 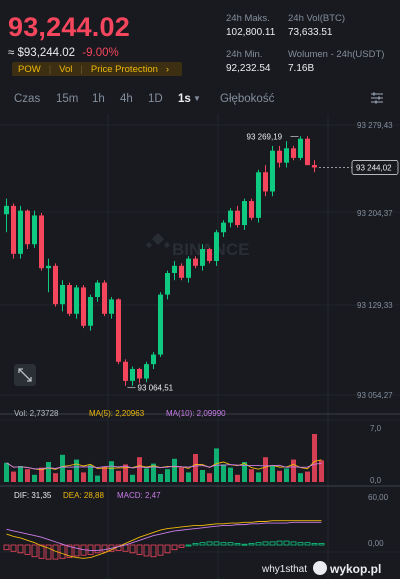 I want to click on current-price-text: 93 244,02, so click(x=374, y=167).